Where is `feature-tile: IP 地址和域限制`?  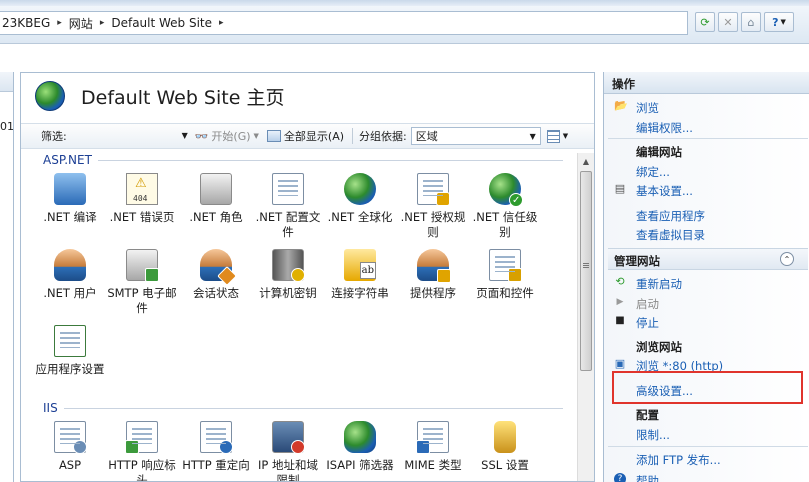 feature-tile: IP 地址和域限制 is located at coordinates (288, 451).